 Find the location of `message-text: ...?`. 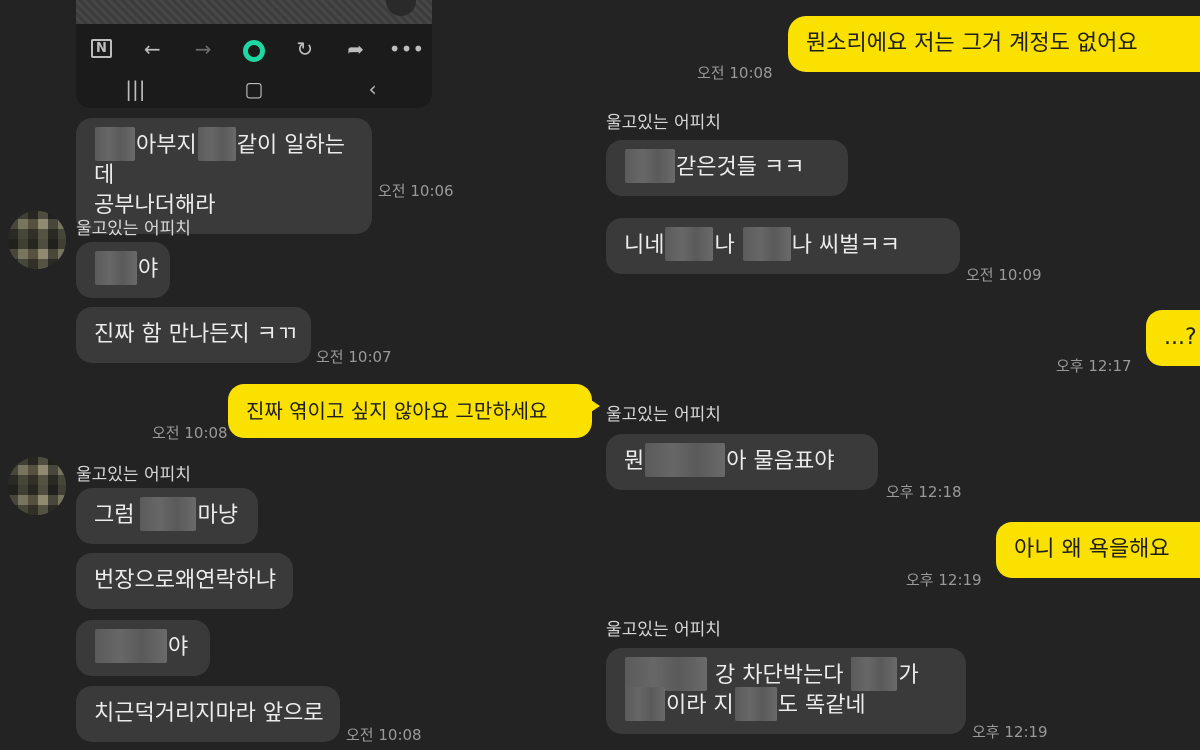

message-text: ...? is located at coordinates (1180, 337).